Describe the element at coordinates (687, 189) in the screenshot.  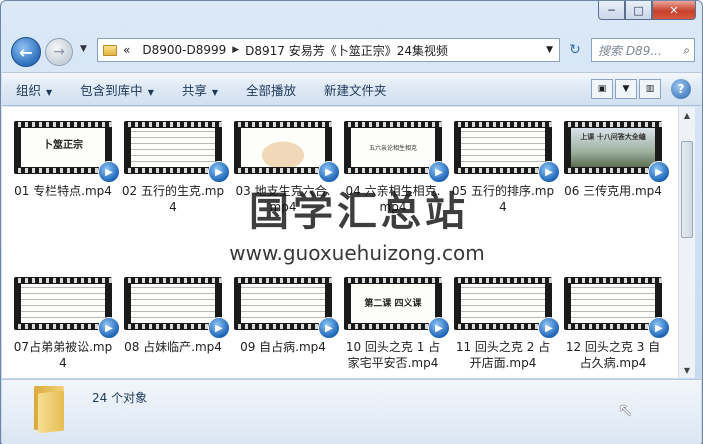
I see `scroll-thumb` at that location.